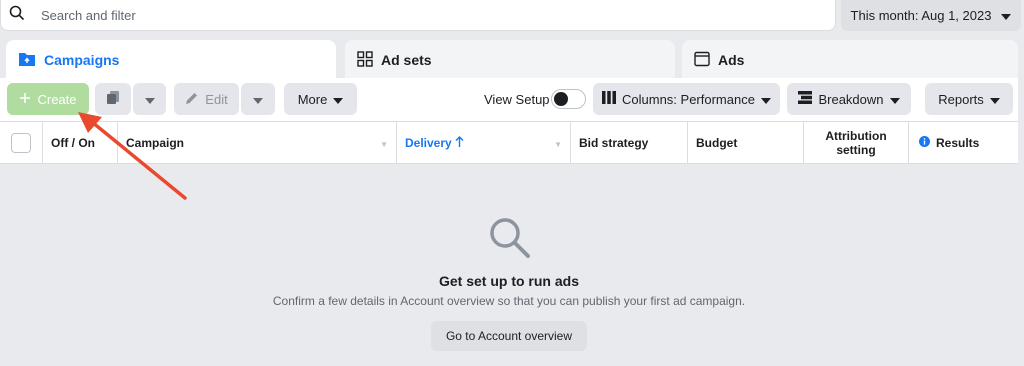 Image resolution: width=1024 pixels, height=366 pixels. What do you see at coordinates (924, 143) in the screenshot?
I see `info-icon` at bounding box center [924, 143].